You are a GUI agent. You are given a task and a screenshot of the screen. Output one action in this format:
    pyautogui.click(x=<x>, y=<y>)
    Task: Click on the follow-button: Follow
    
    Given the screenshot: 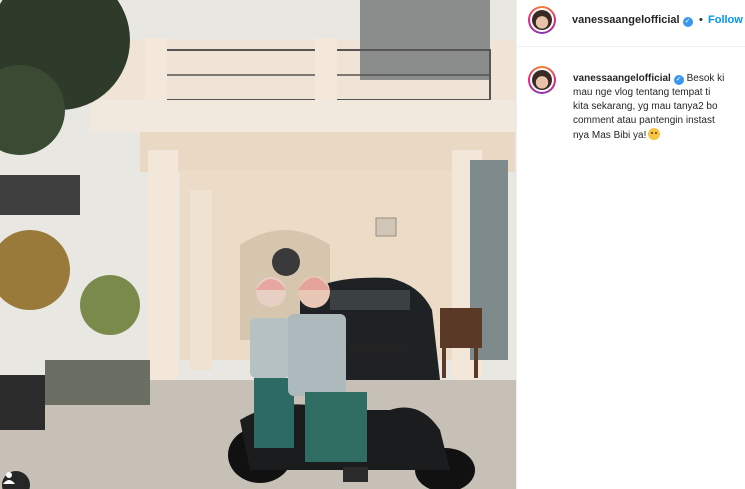 What is the action you would take?
    pyautogui.click(x=725, y=20)
    